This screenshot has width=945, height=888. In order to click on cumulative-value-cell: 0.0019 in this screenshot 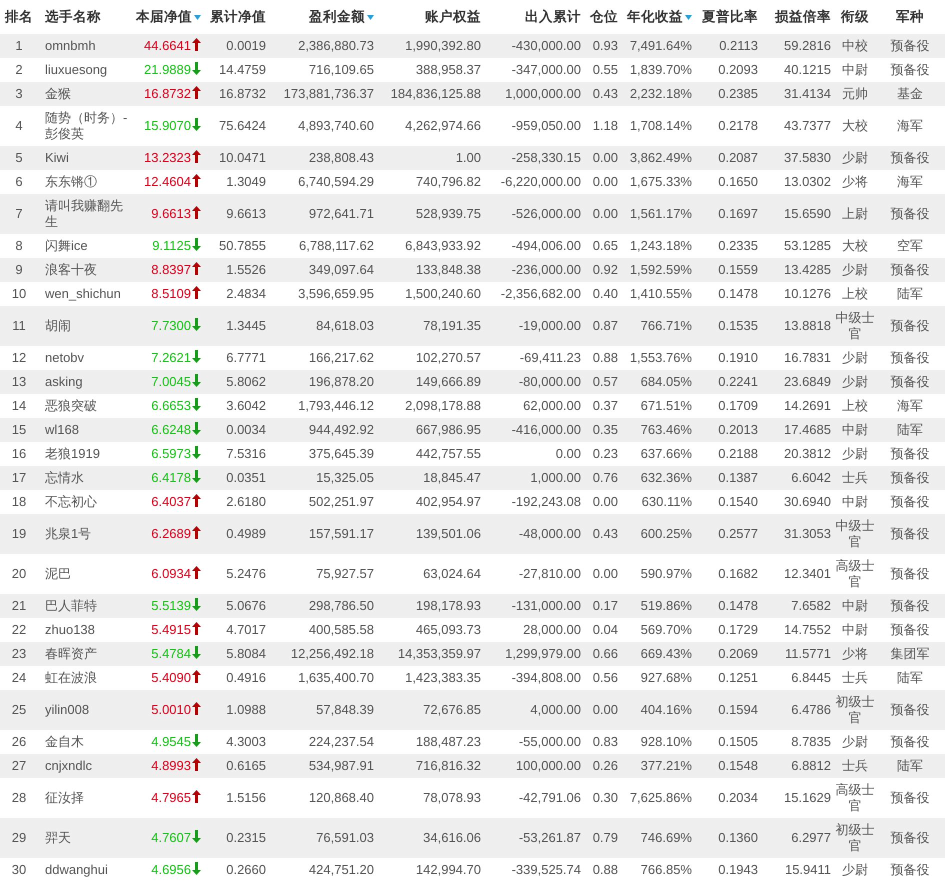, I will do `click(246, 45)`.